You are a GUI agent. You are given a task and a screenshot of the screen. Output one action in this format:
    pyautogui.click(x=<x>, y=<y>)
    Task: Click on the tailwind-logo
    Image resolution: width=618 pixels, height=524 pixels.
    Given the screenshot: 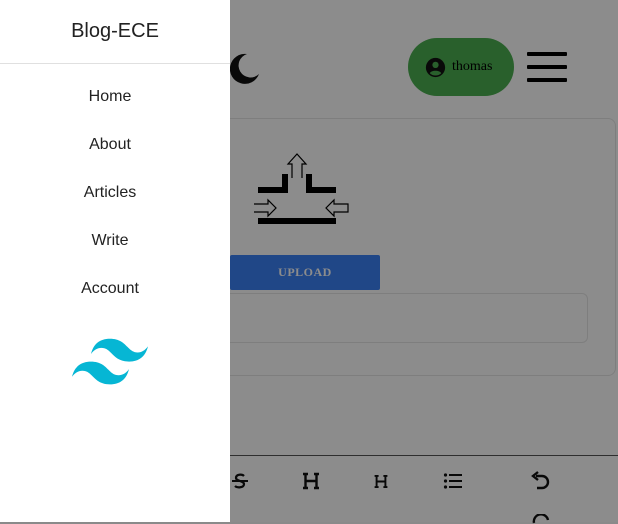 What is the action you would take?
    pyautogui.click(x=110, y=361)
    